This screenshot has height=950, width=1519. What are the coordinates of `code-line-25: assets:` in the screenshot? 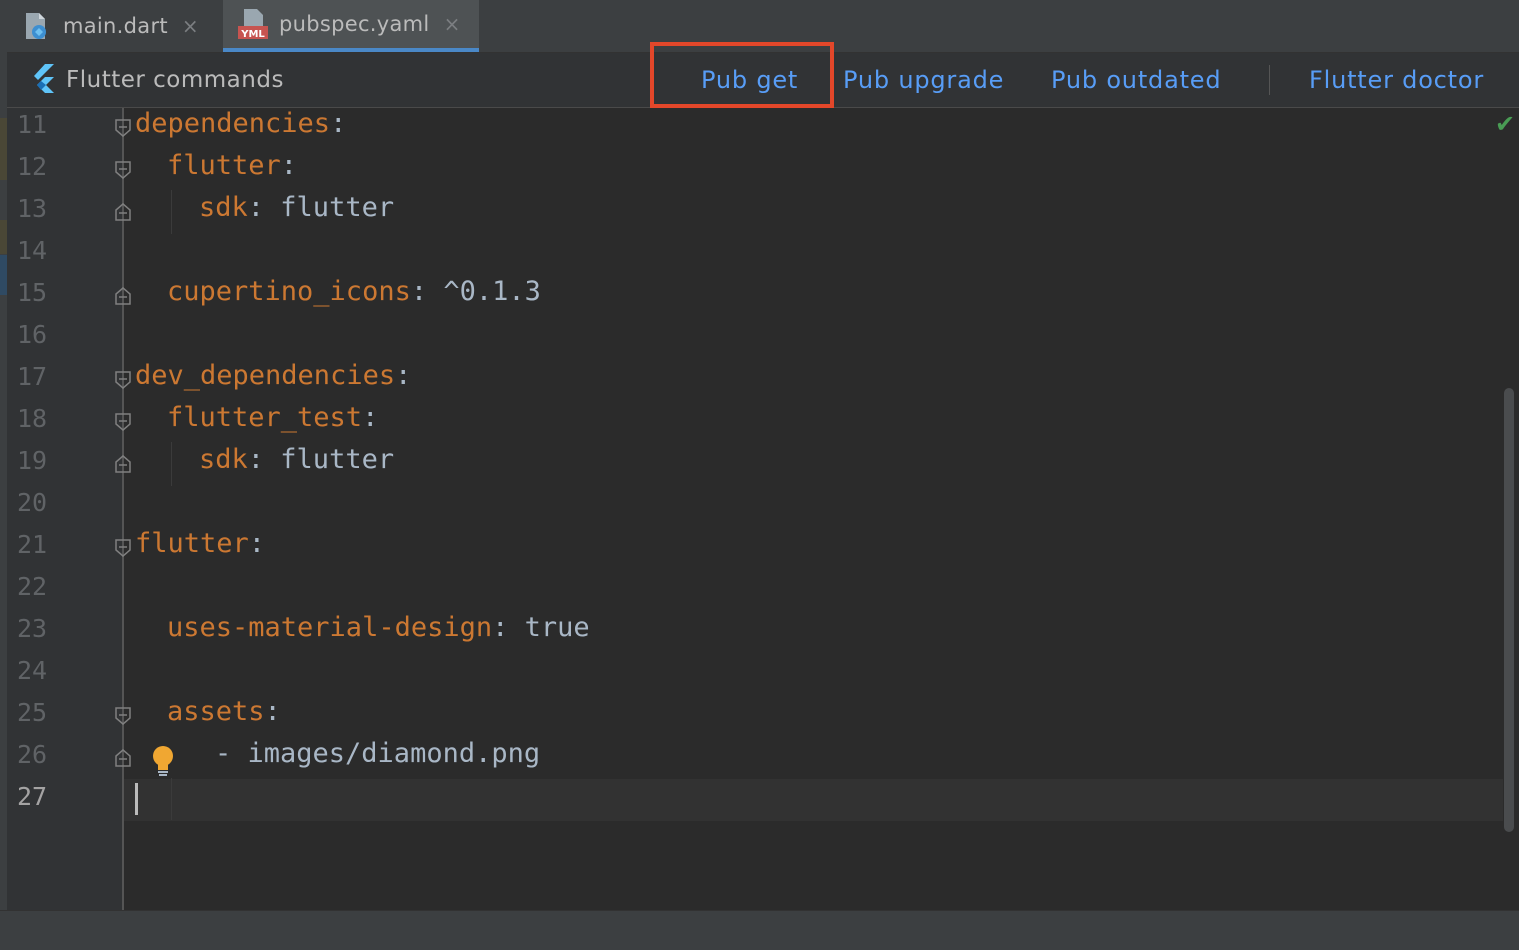 It's located at (224, 711).